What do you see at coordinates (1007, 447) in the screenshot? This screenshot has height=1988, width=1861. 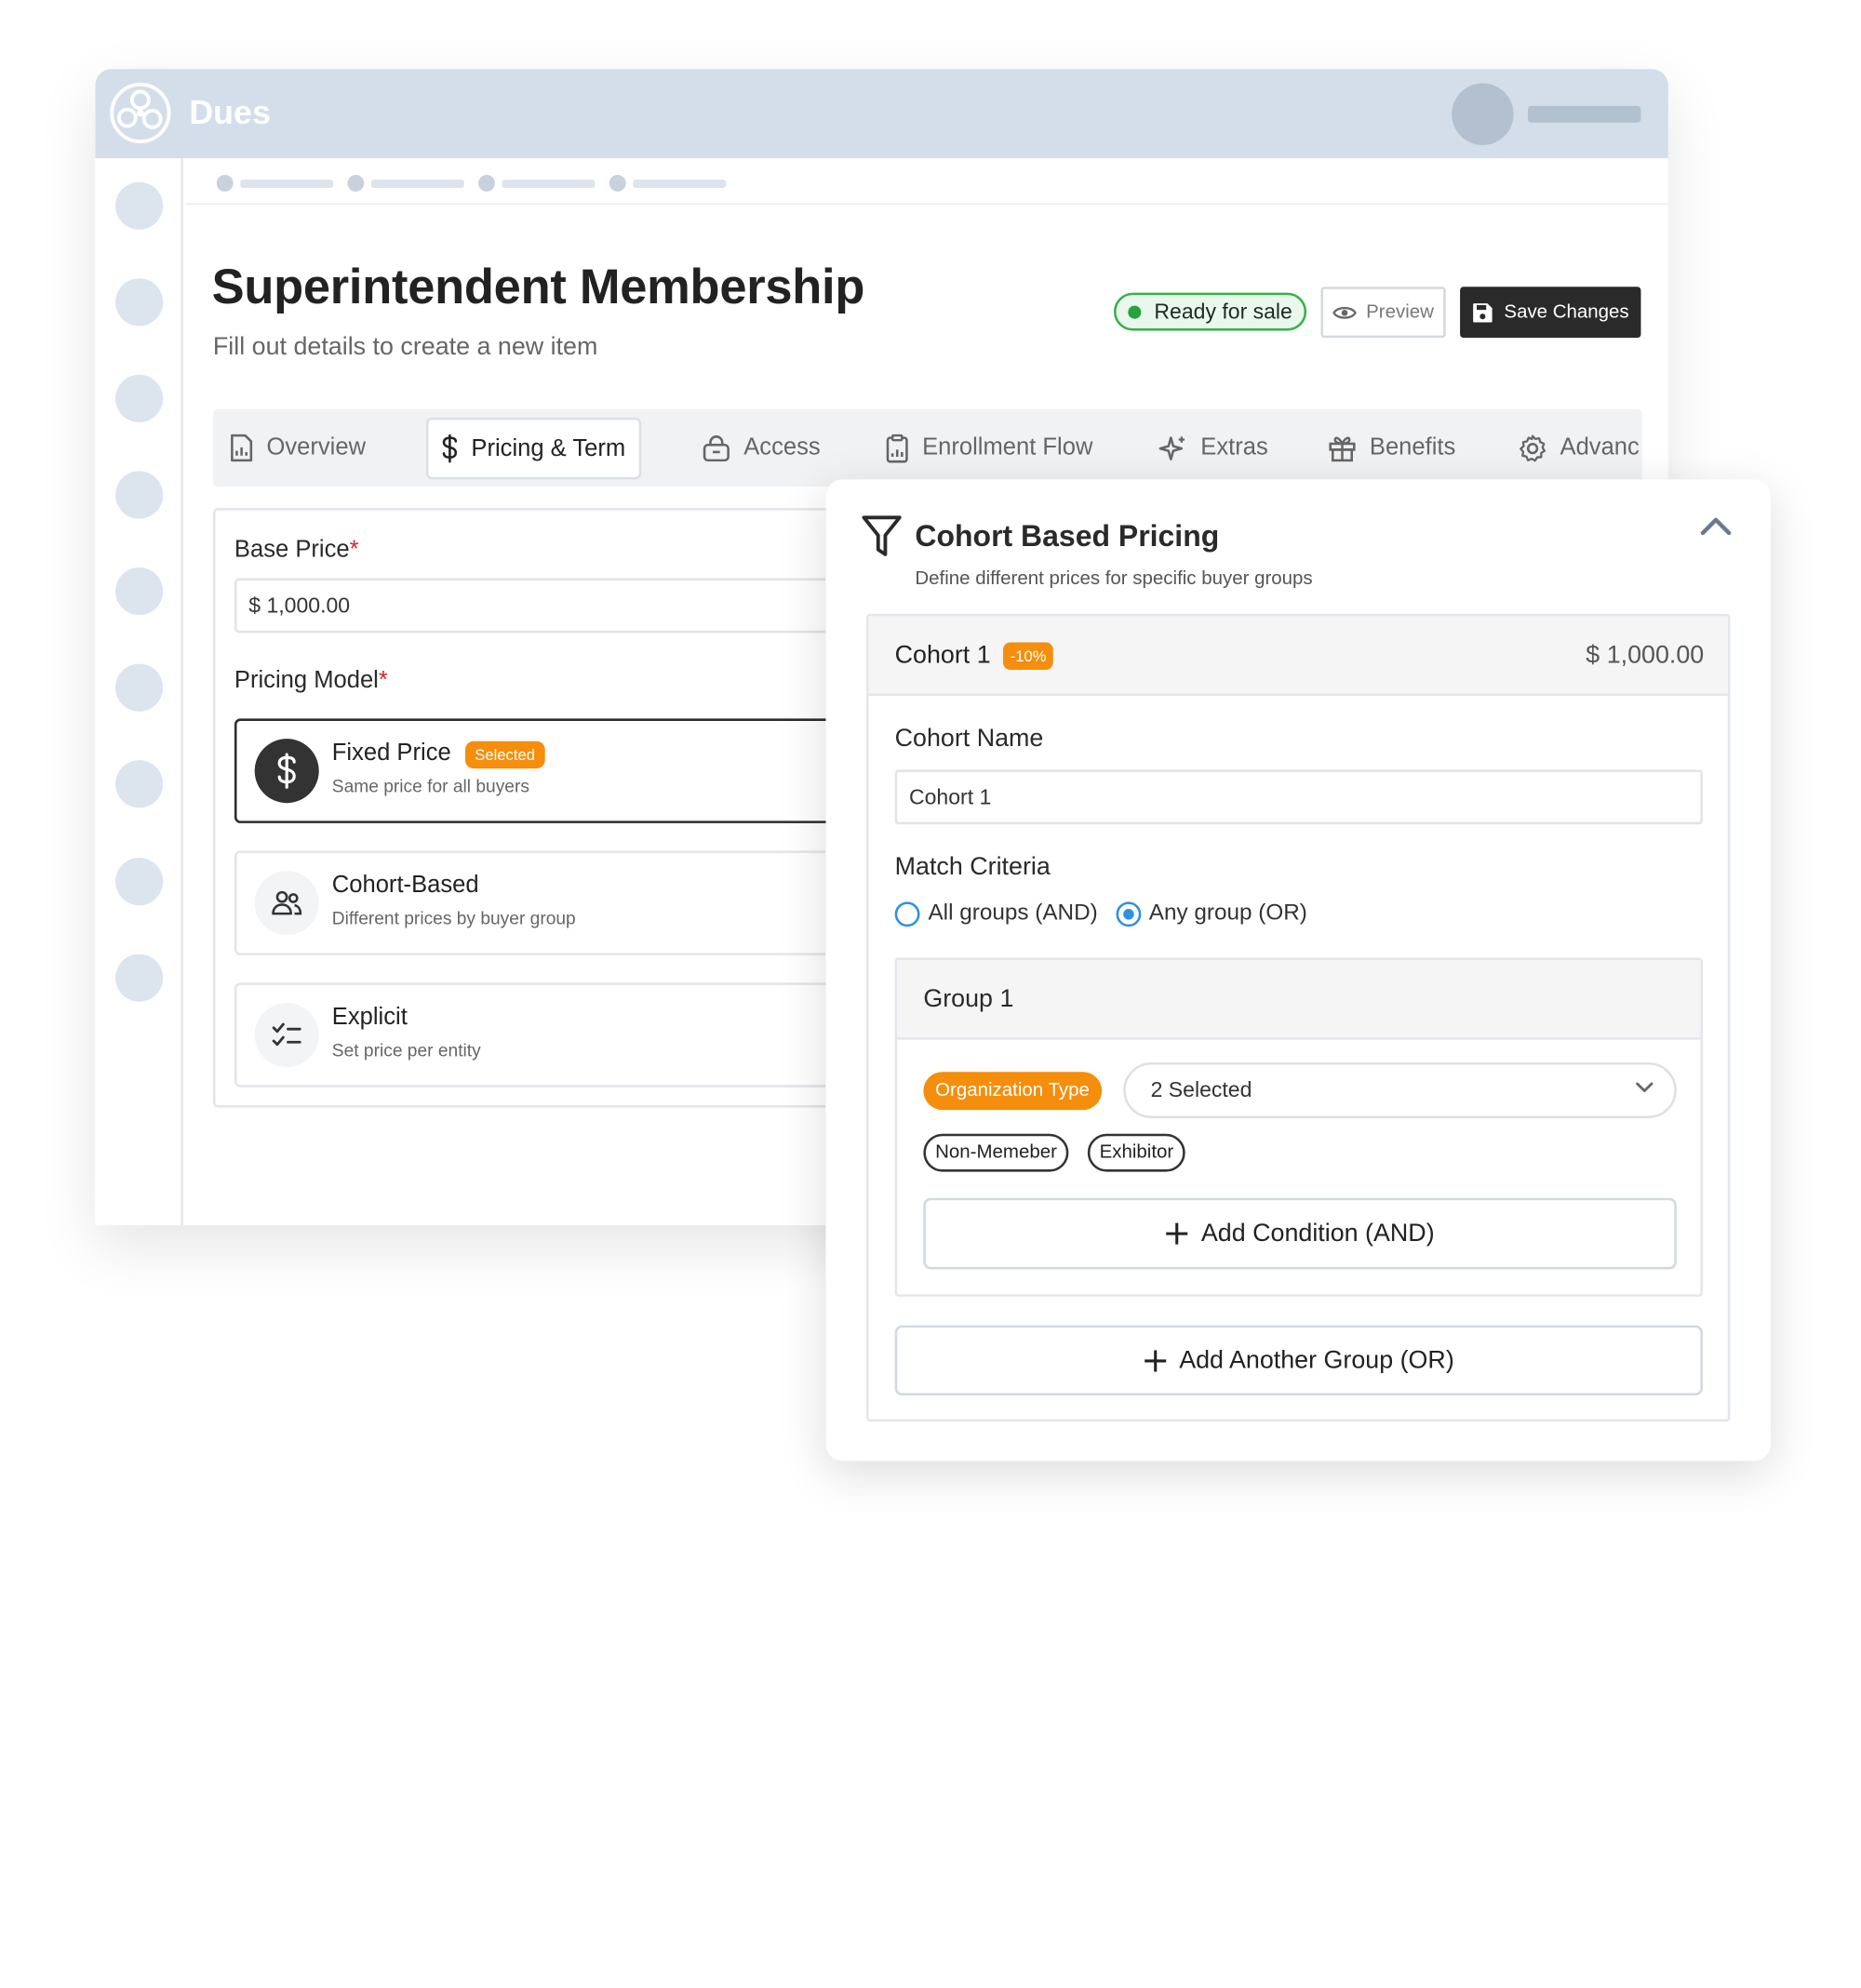 I see `tab-enrollment-flow-label: Enrollment Flow` at bounding box center [1007, 447].